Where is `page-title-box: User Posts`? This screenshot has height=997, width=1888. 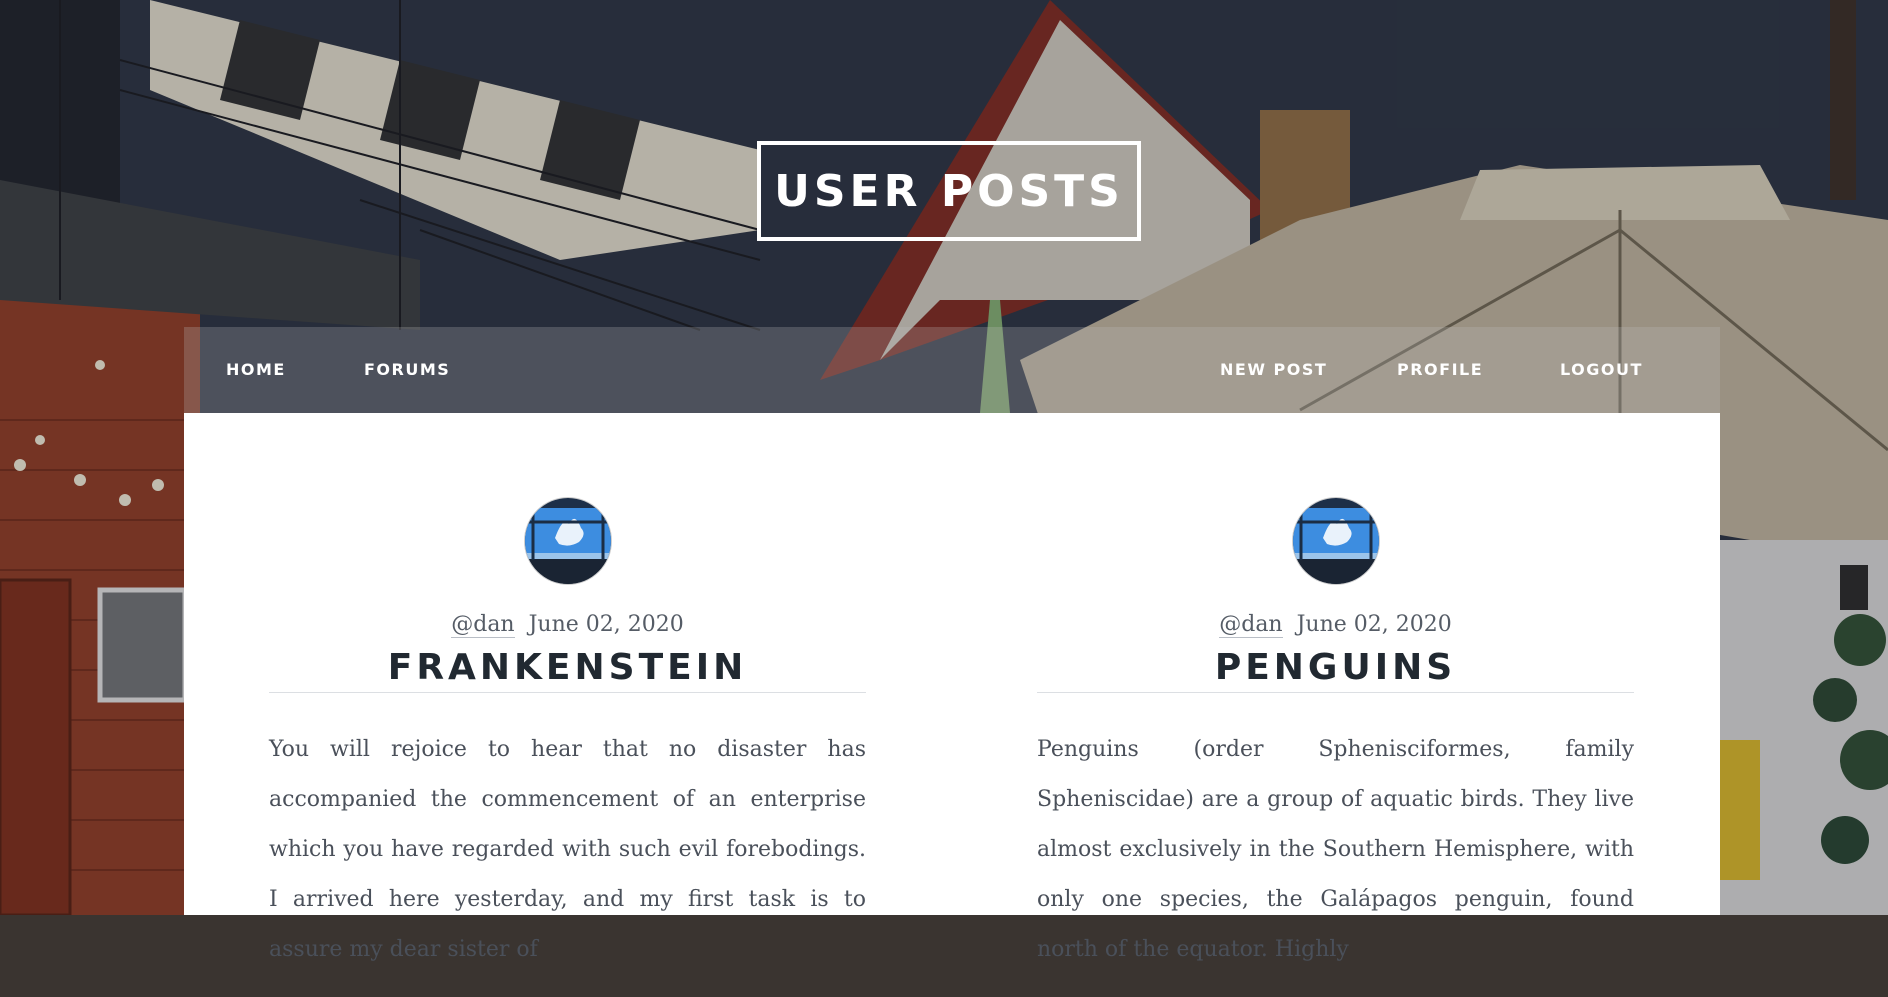
page-title-box: User Posts is located at coordinates (949, 191).